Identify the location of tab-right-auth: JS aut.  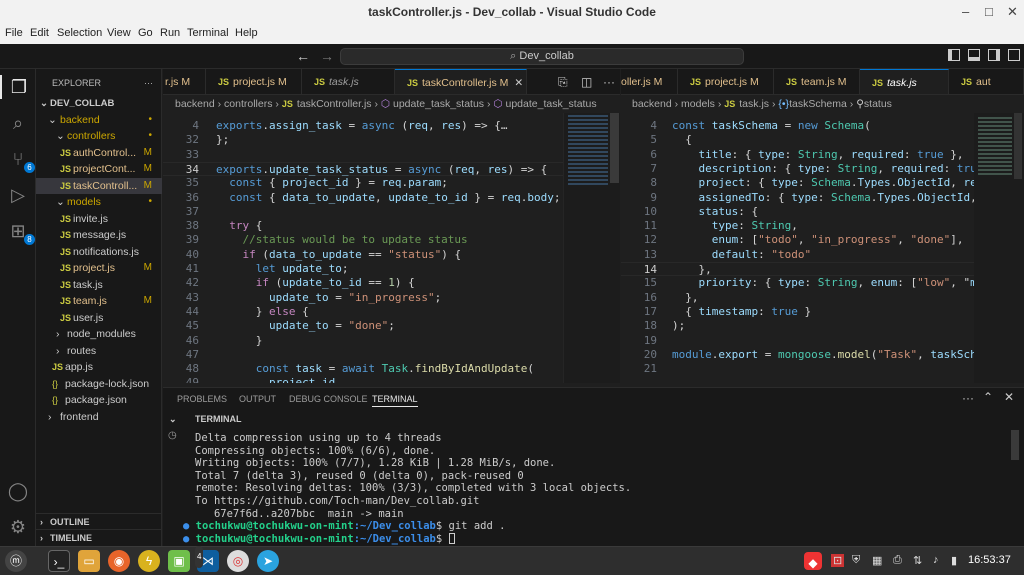
(986, 81).